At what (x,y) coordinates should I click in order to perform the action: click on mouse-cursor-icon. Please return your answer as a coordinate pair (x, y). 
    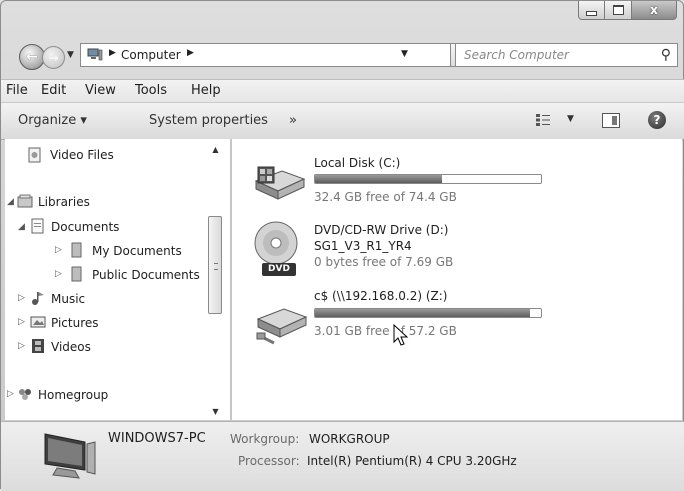
    Looking at the image, I should click on (401, 335).